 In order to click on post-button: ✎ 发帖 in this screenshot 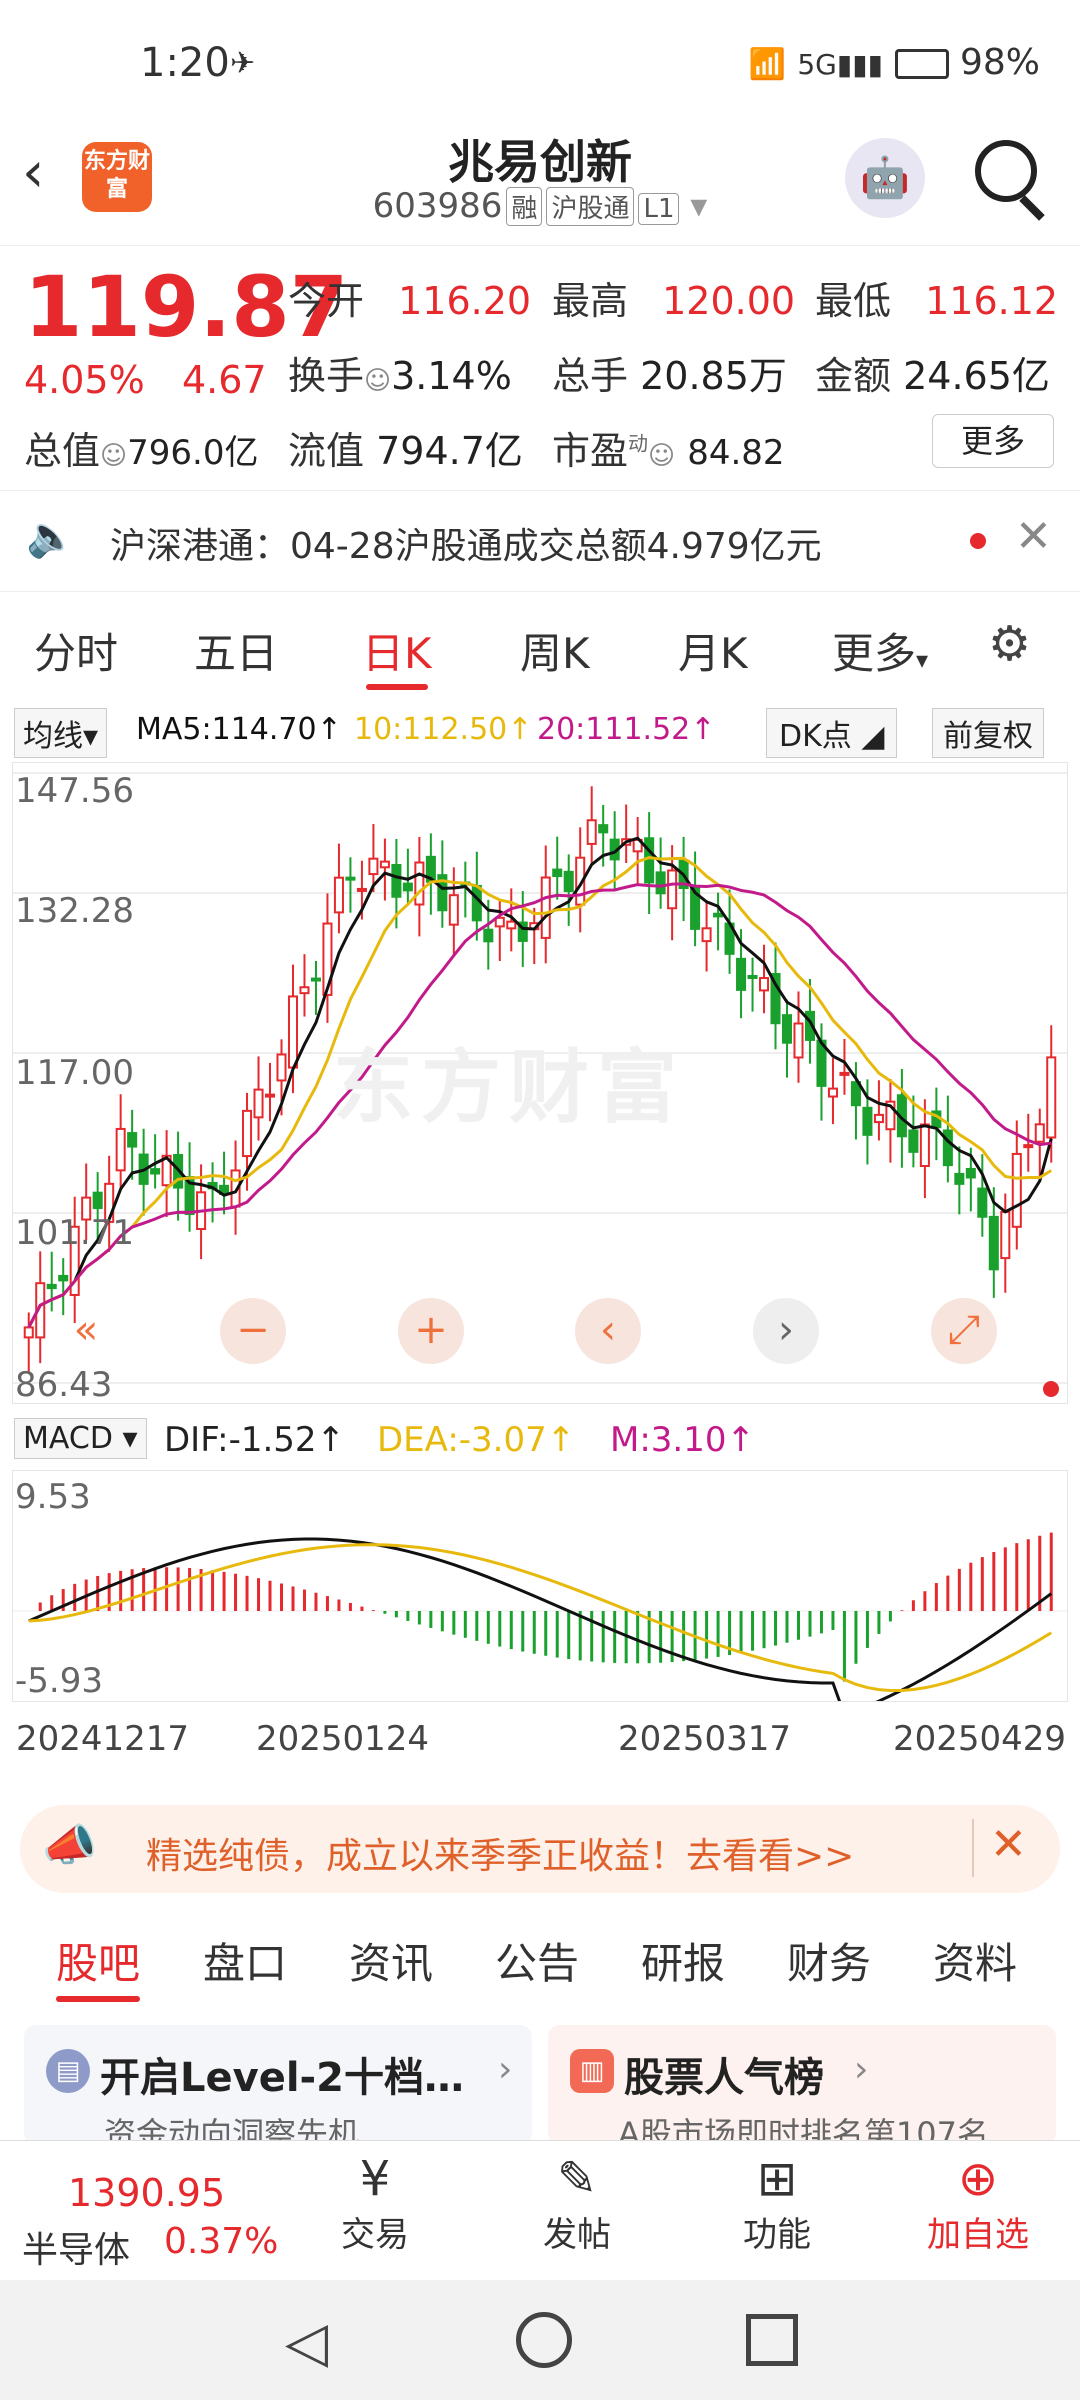, I will do `click(577, 2198)`.